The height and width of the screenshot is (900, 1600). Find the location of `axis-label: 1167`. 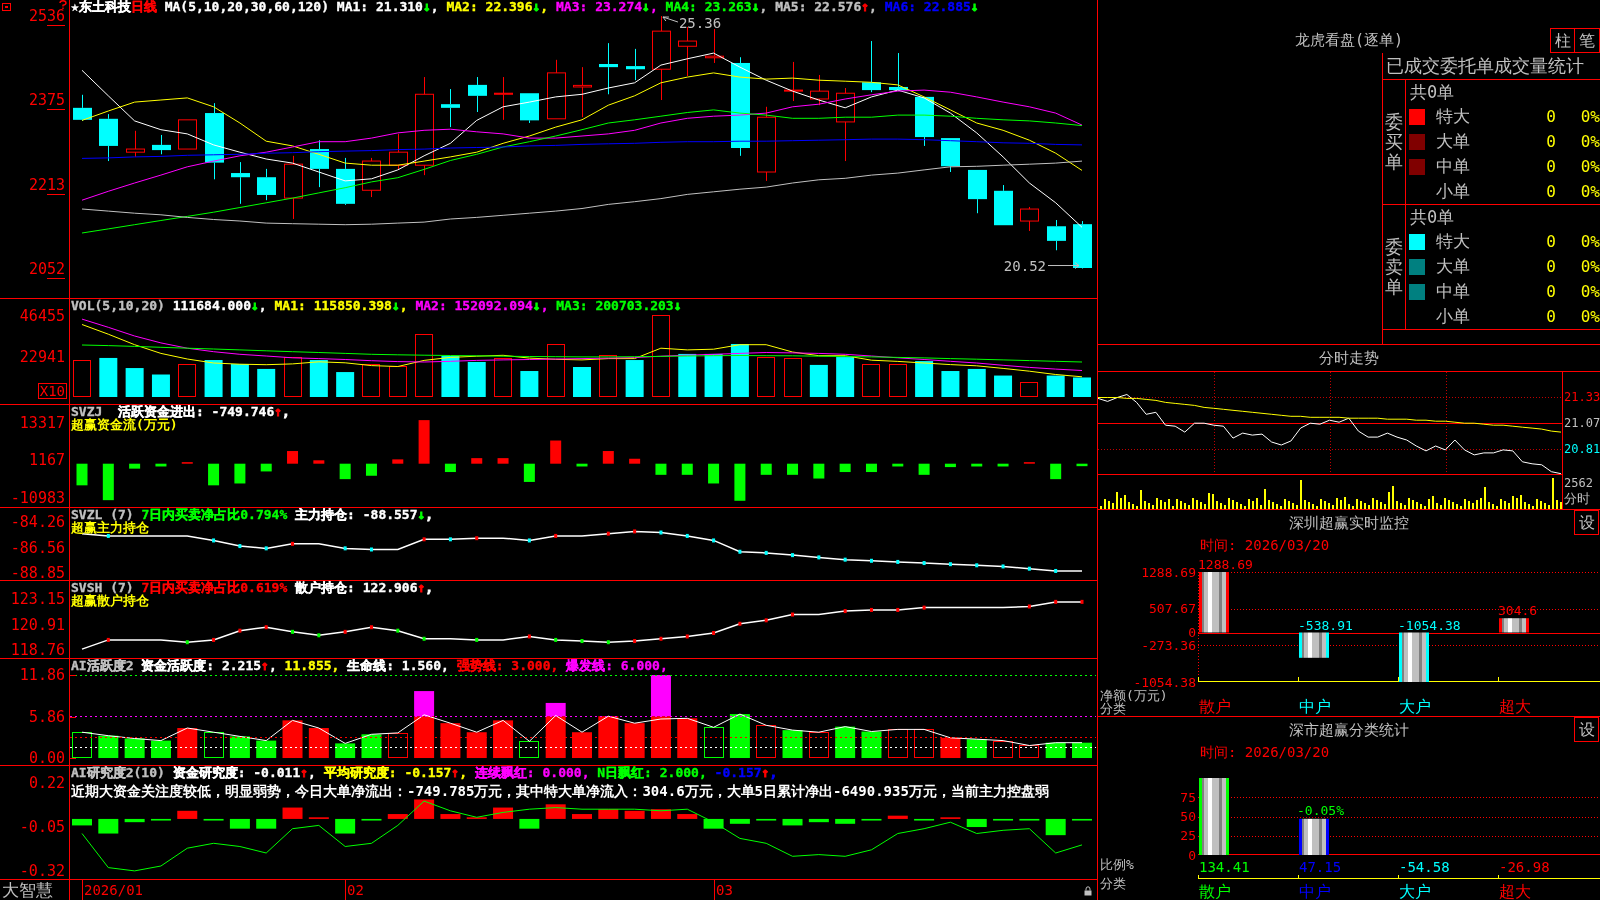

axis-label: 1167 is located at coordinates (46, 460).